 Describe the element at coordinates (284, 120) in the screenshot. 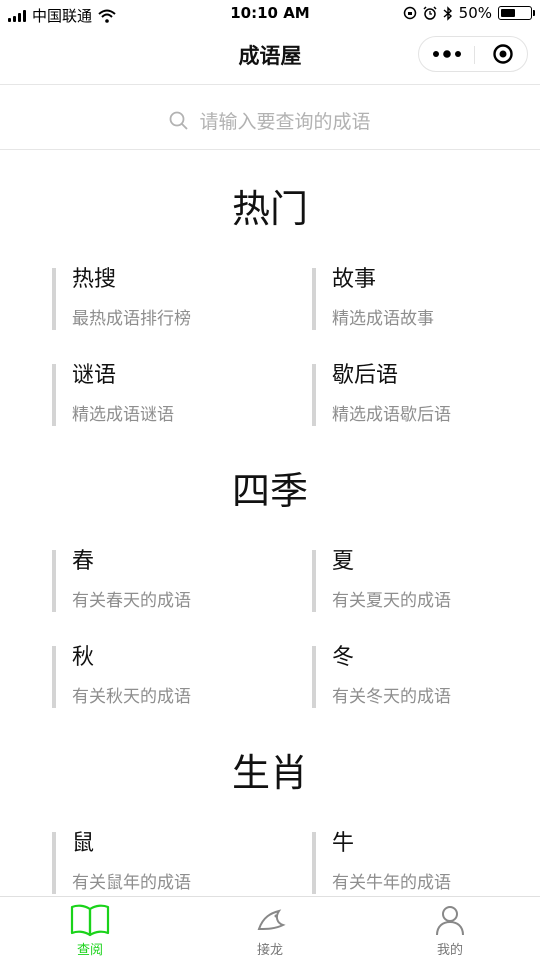

I see `search-placeholder: 请输入要查询的成语` at that location.